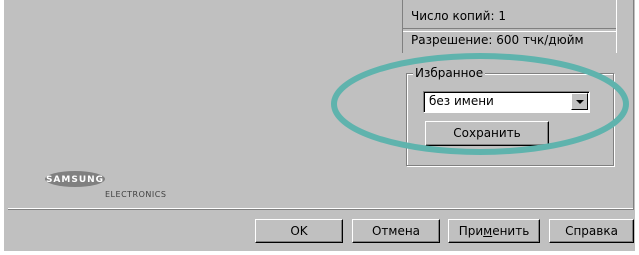 This screenshot has height=255, width=639. I want to click on samsung-logo-graphic: SAMSUNG ELECTRONICS, so click(105, 185).